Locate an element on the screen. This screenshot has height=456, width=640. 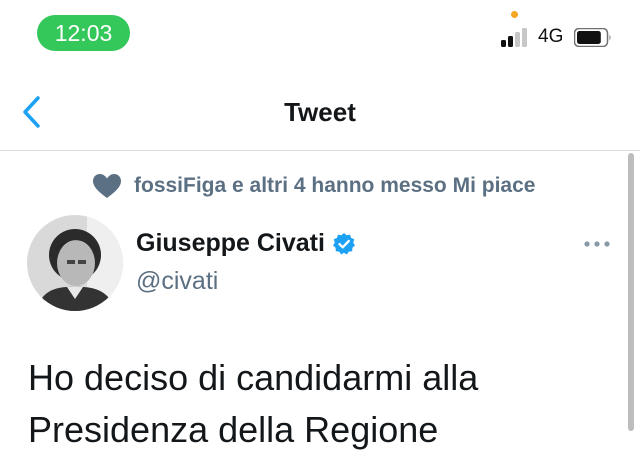
status-time: 12:03 is located at coordinates (83, 33).